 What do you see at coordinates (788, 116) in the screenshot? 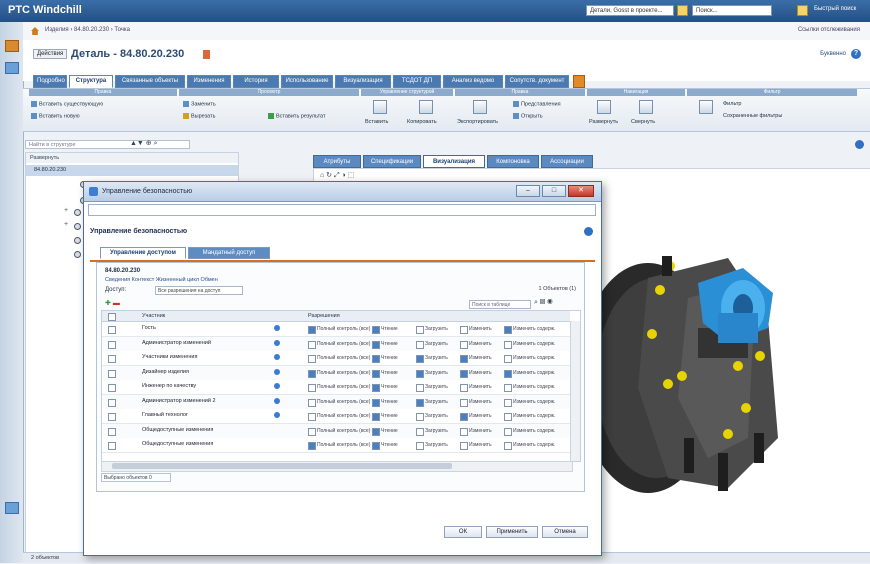
I see `saved-filters-button: Сохраненные фильтры` at bounding box center [788, 116].